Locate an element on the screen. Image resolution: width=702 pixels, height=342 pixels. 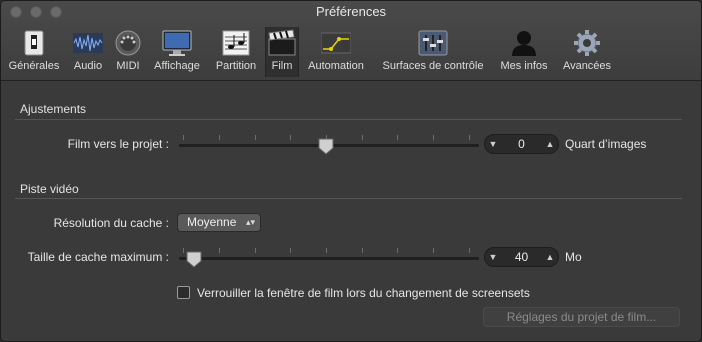
tab-midi: MIDI is located at coordinates (128, 52).